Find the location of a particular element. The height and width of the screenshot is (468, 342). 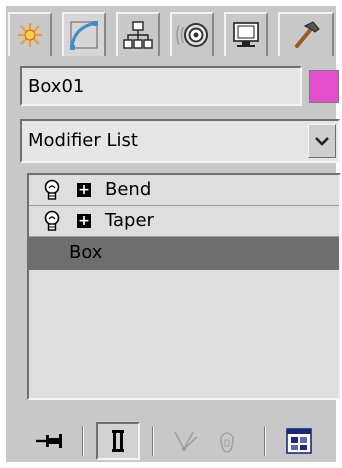

configure-sets-icon is located at coordinates (299, 441).